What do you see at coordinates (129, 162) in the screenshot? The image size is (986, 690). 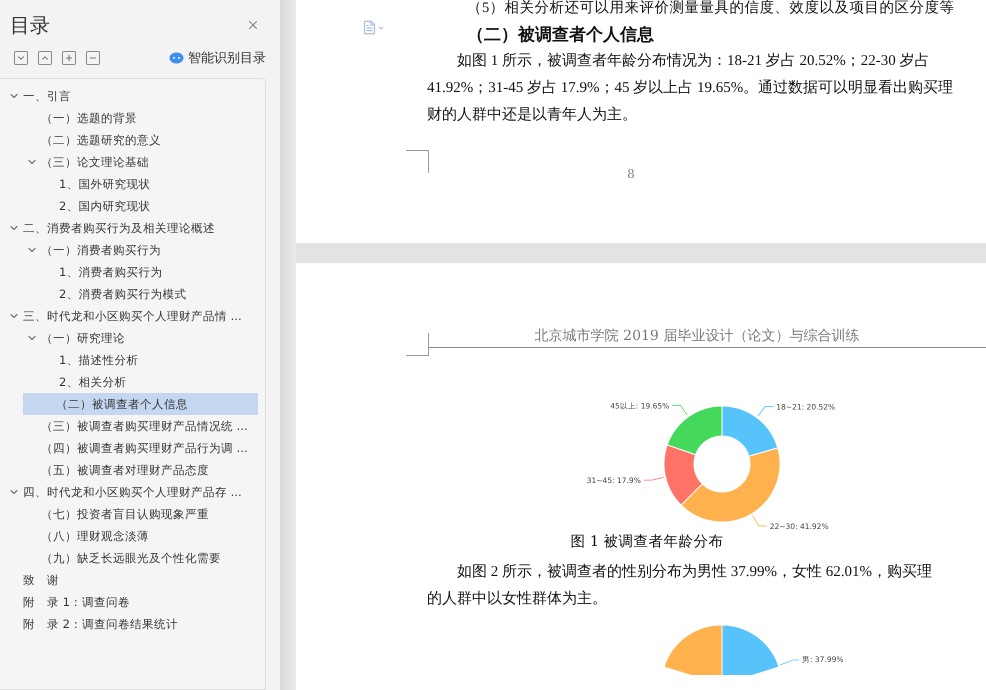 I see `outline-item: （三）论文理论基础` at bounding box center [129, 162].